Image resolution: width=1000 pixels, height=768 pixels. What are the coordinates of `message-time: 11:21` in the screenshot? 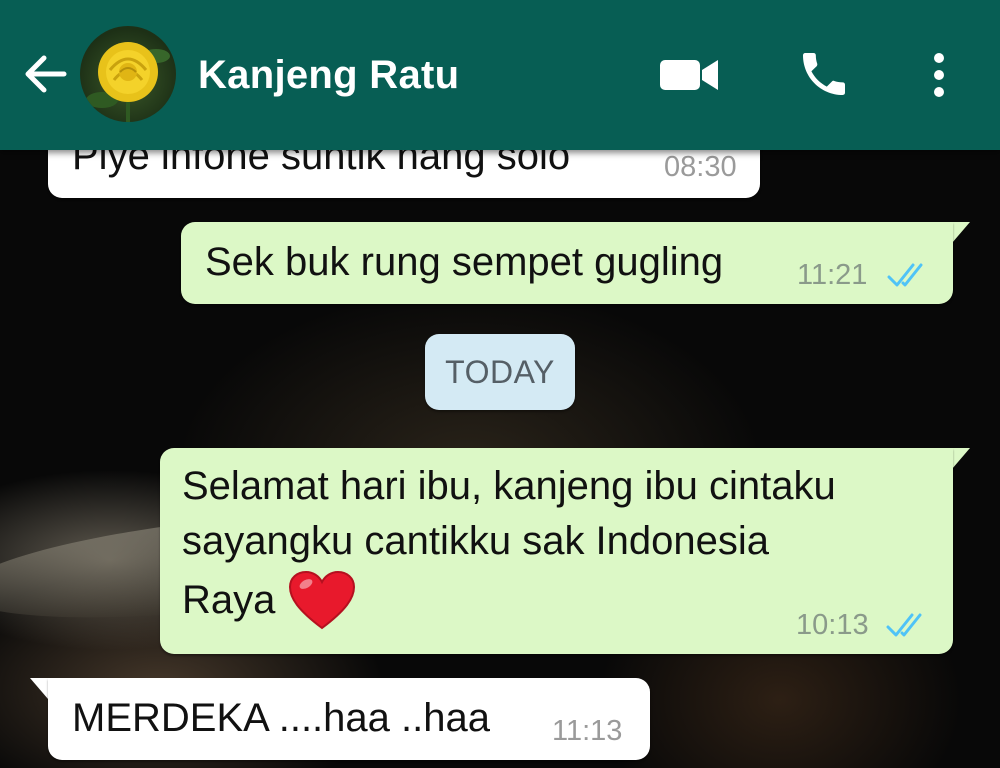 It's located at (832, 275).